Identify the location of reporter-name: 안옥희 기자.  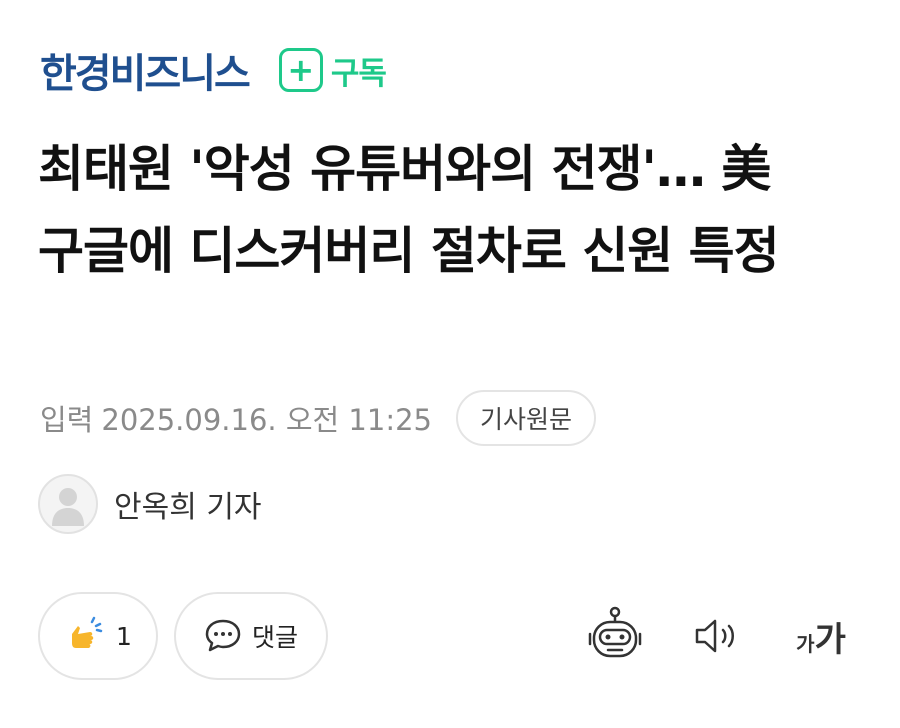
(188, 507).